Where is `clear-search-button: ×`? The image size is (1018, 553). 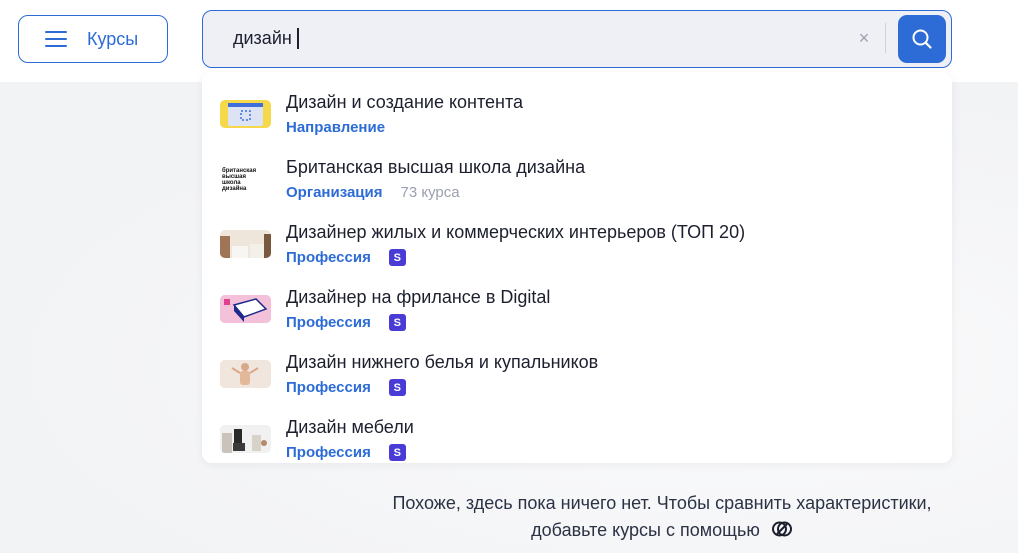 clear-search-button: × is located at coordinates (864, 38).